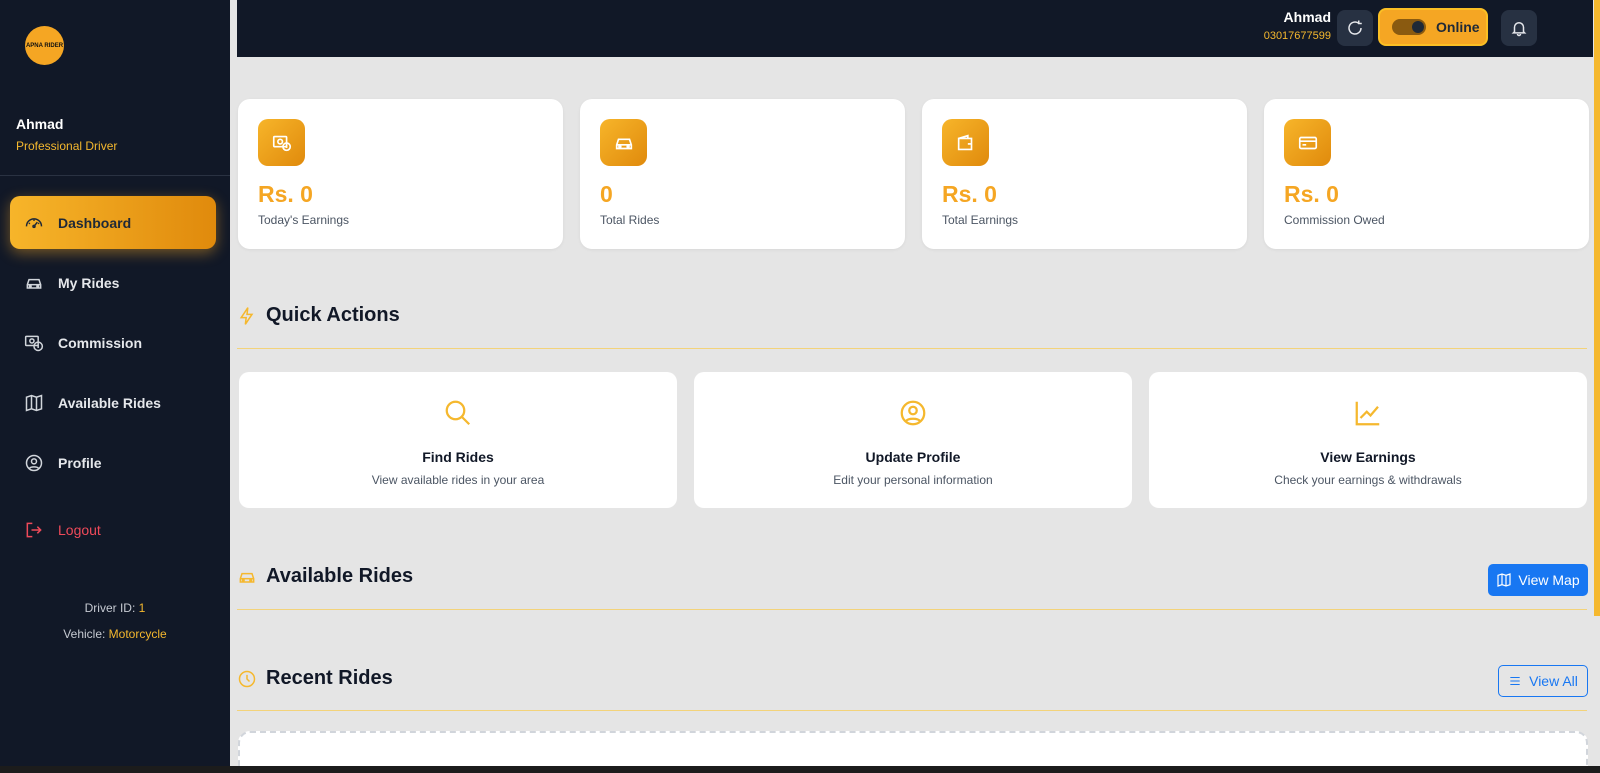 The image size is (1600, 773). I want to click on online-status-toggle: Online, so click(1433, 27).